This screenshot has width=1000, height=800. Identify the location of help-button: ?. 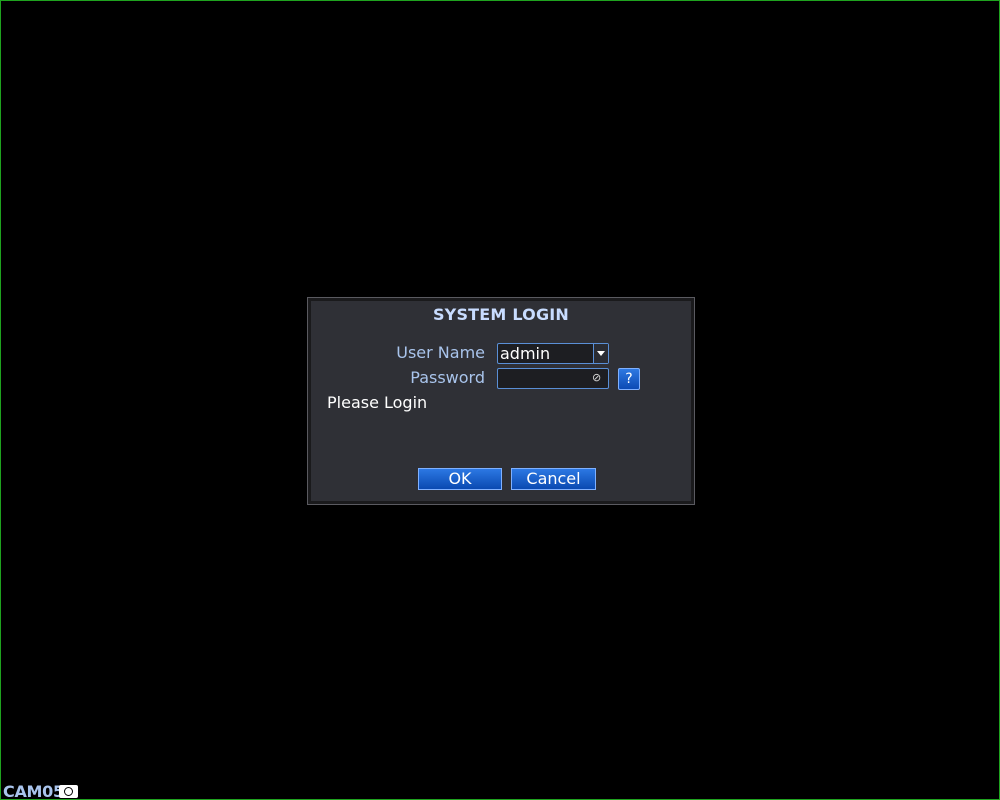
(629, 379).